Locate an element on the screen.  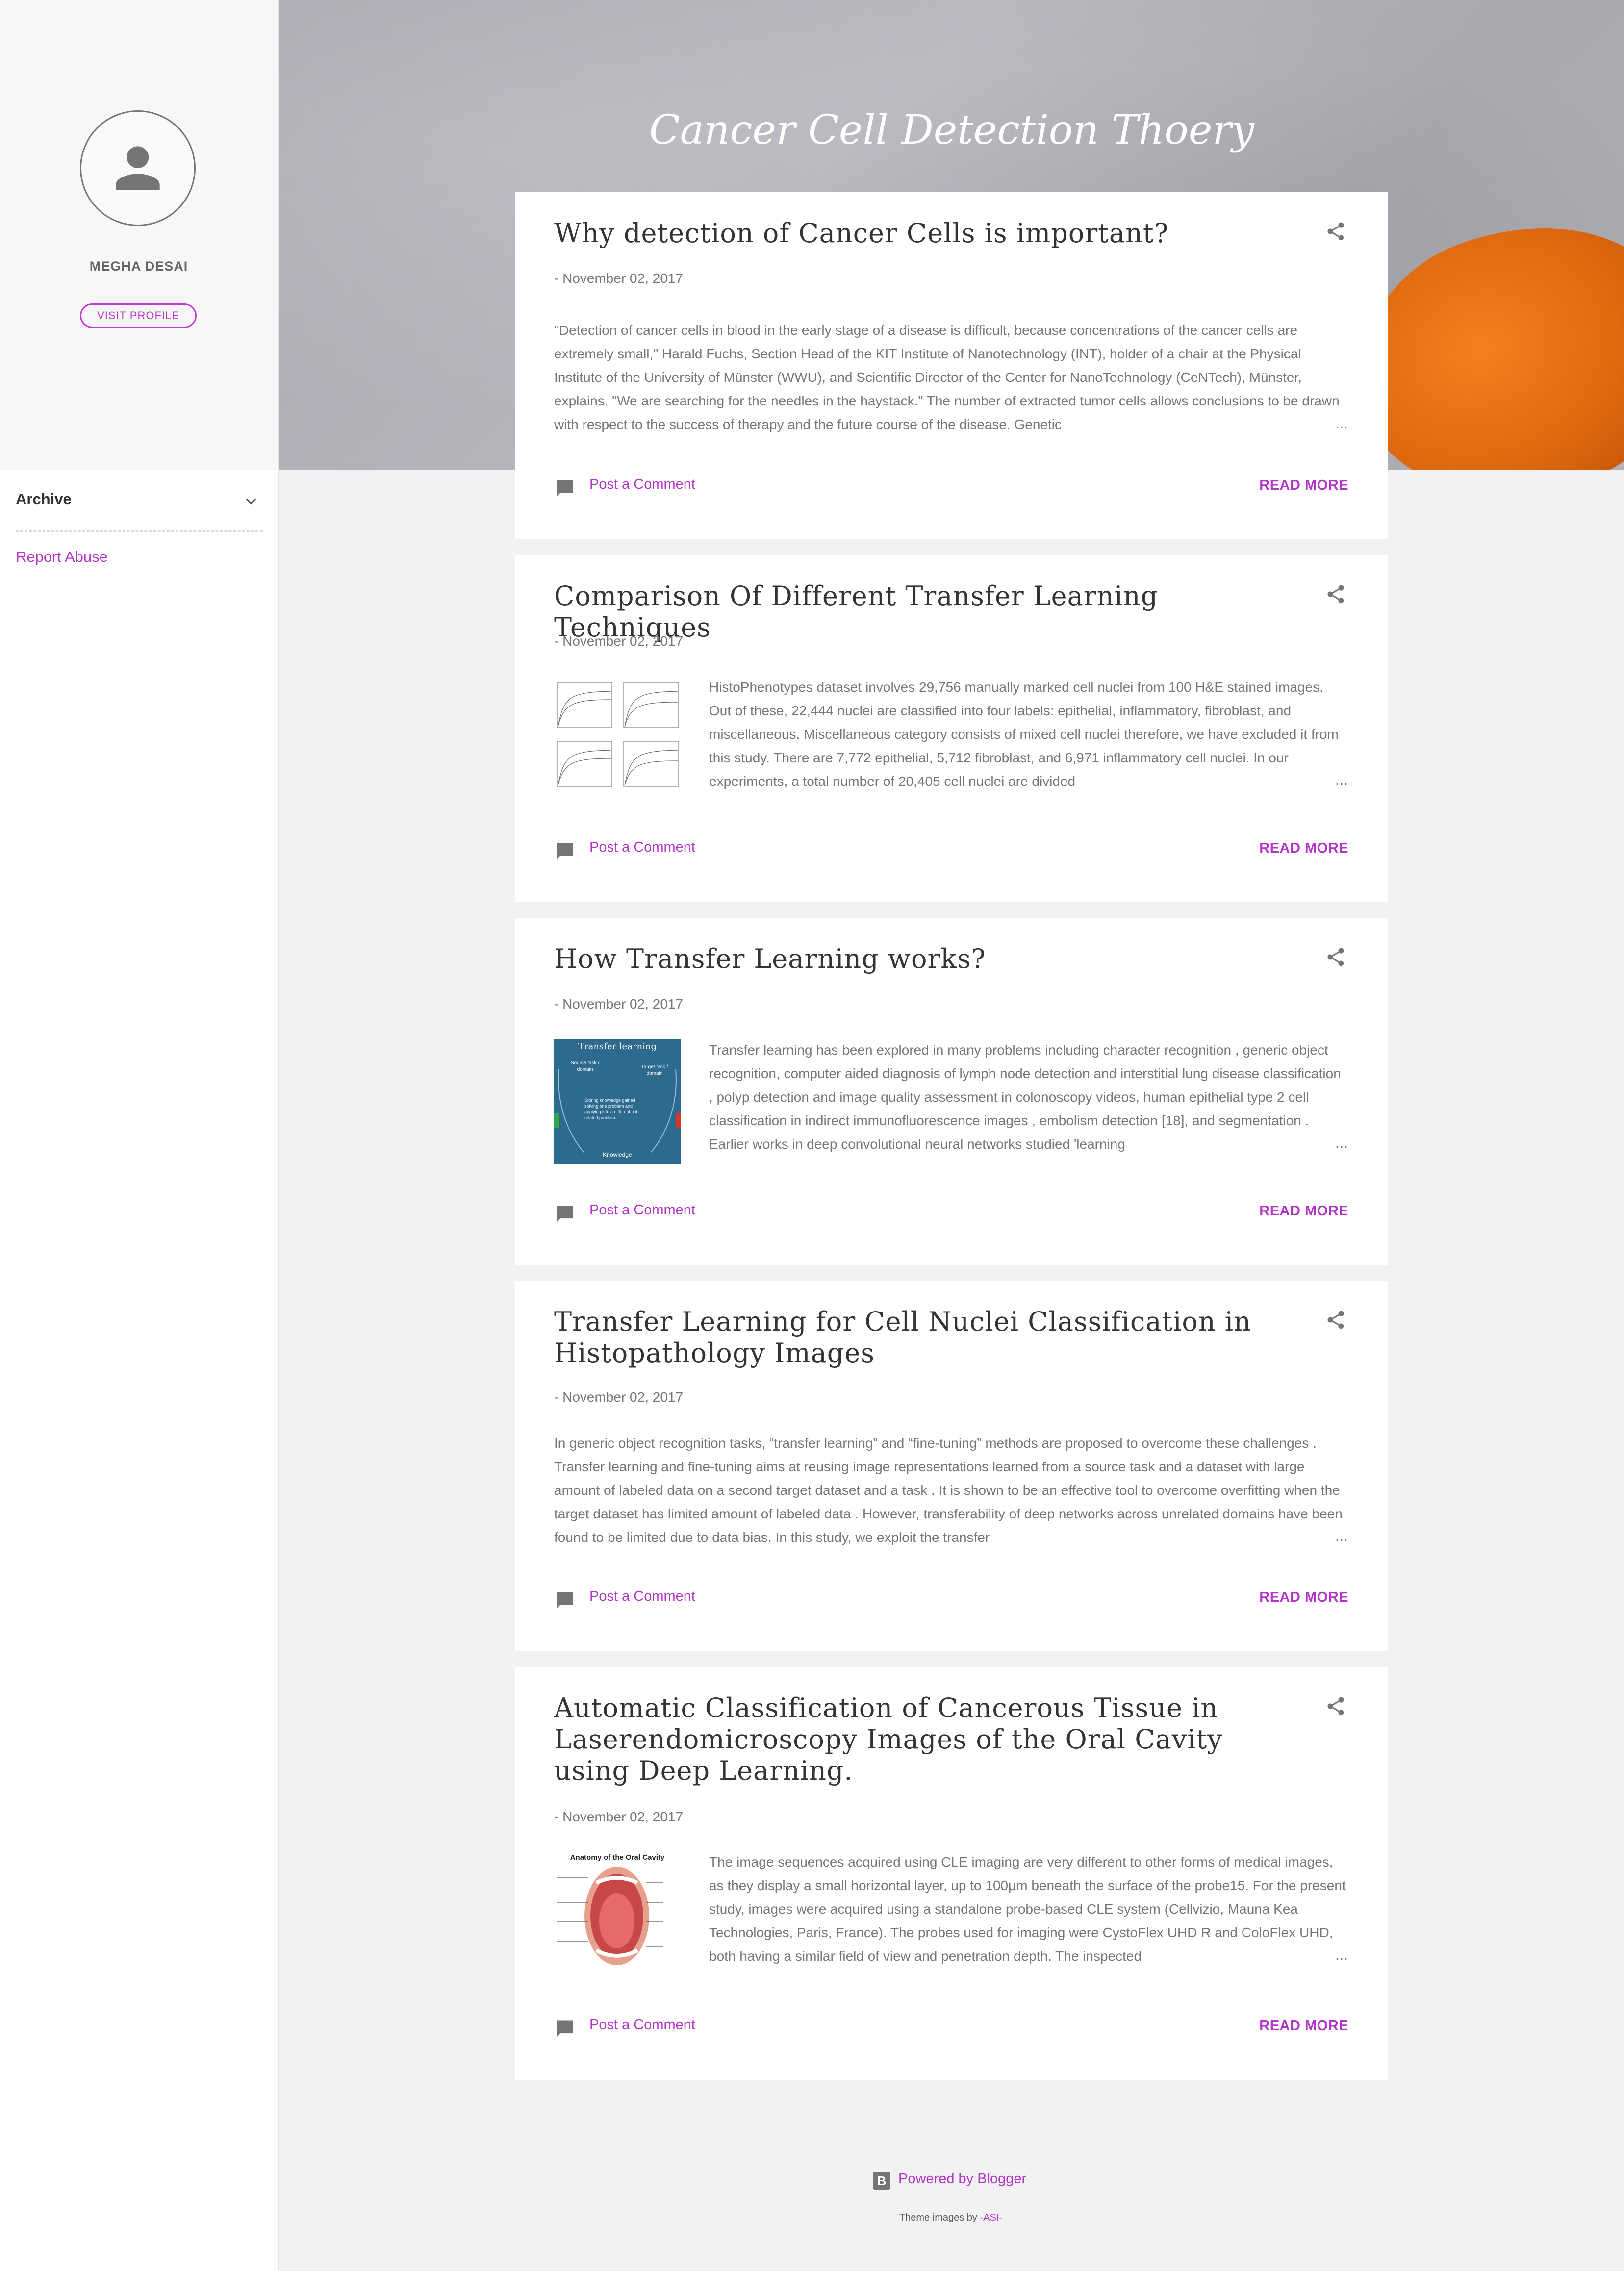
archive-widget: Archive is located at coordinates (139, 508).